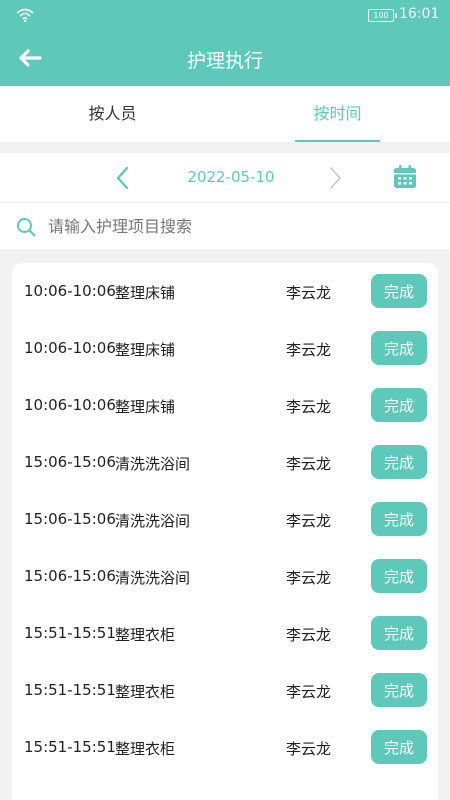 This screenshot has height=800, width=450. What do you see at coordinates (112, 114) in the screenshot?
I see `tab-by-person: 按人员` at bounding box center [112, 114].